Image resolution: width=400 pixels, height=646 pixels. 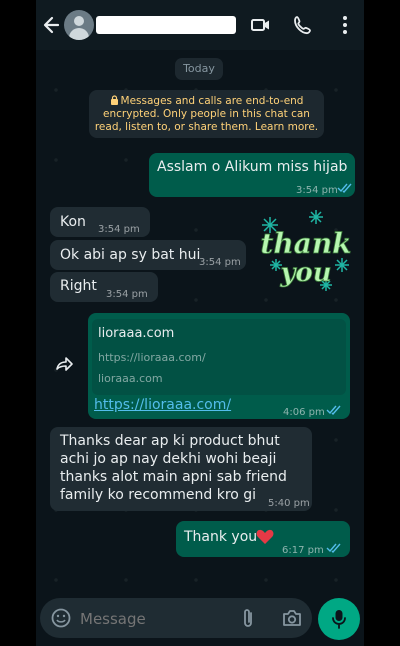 What do you see at coordinates (100, 222) in the screenshot?
I see `message-bubble-incoming: Kon 3:54 pm` at bounding box center [100, 222].